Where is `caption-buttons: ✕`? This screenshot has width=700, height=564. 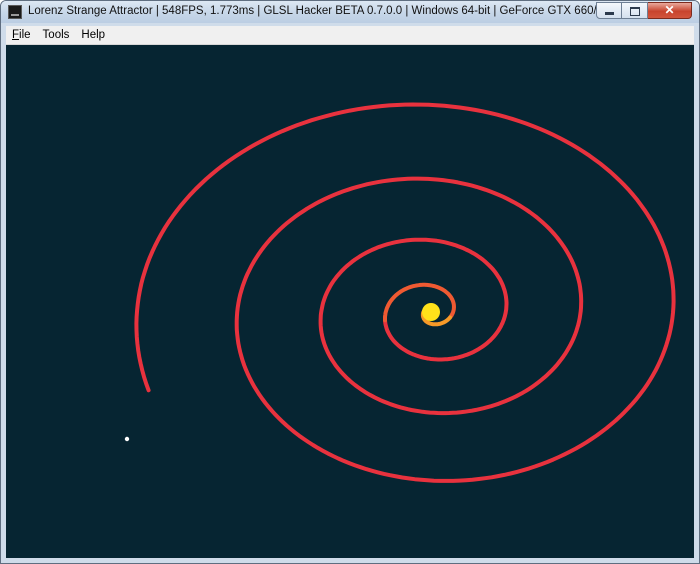 caption-buttons: ✕ is located at coordinates (644, 11).